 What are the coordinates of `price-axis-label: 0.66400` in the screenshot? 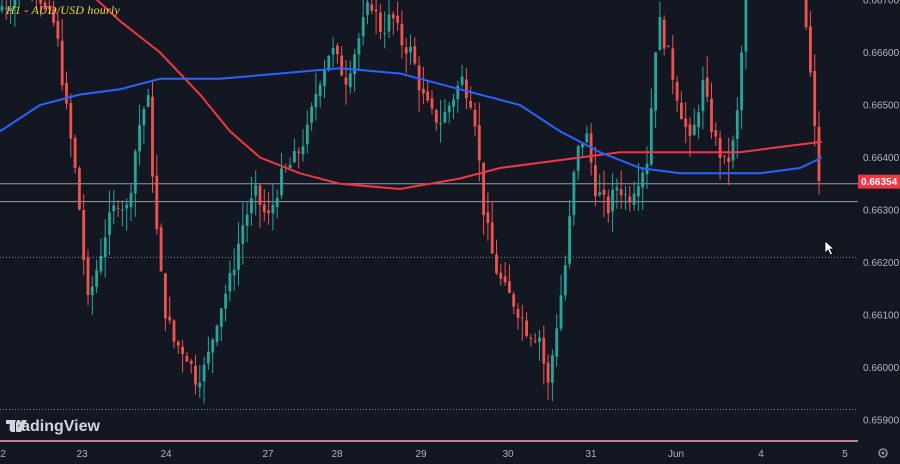 It's located at (881, 158).